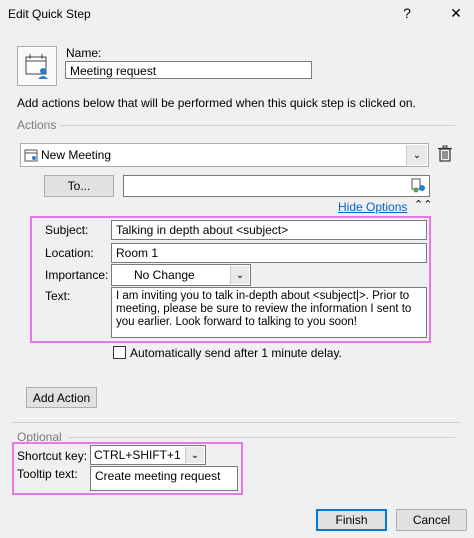 Image resolution: width=474 pixels, height=538 pixels. I want to click on quickstep-icon-button, so click(37, 66).